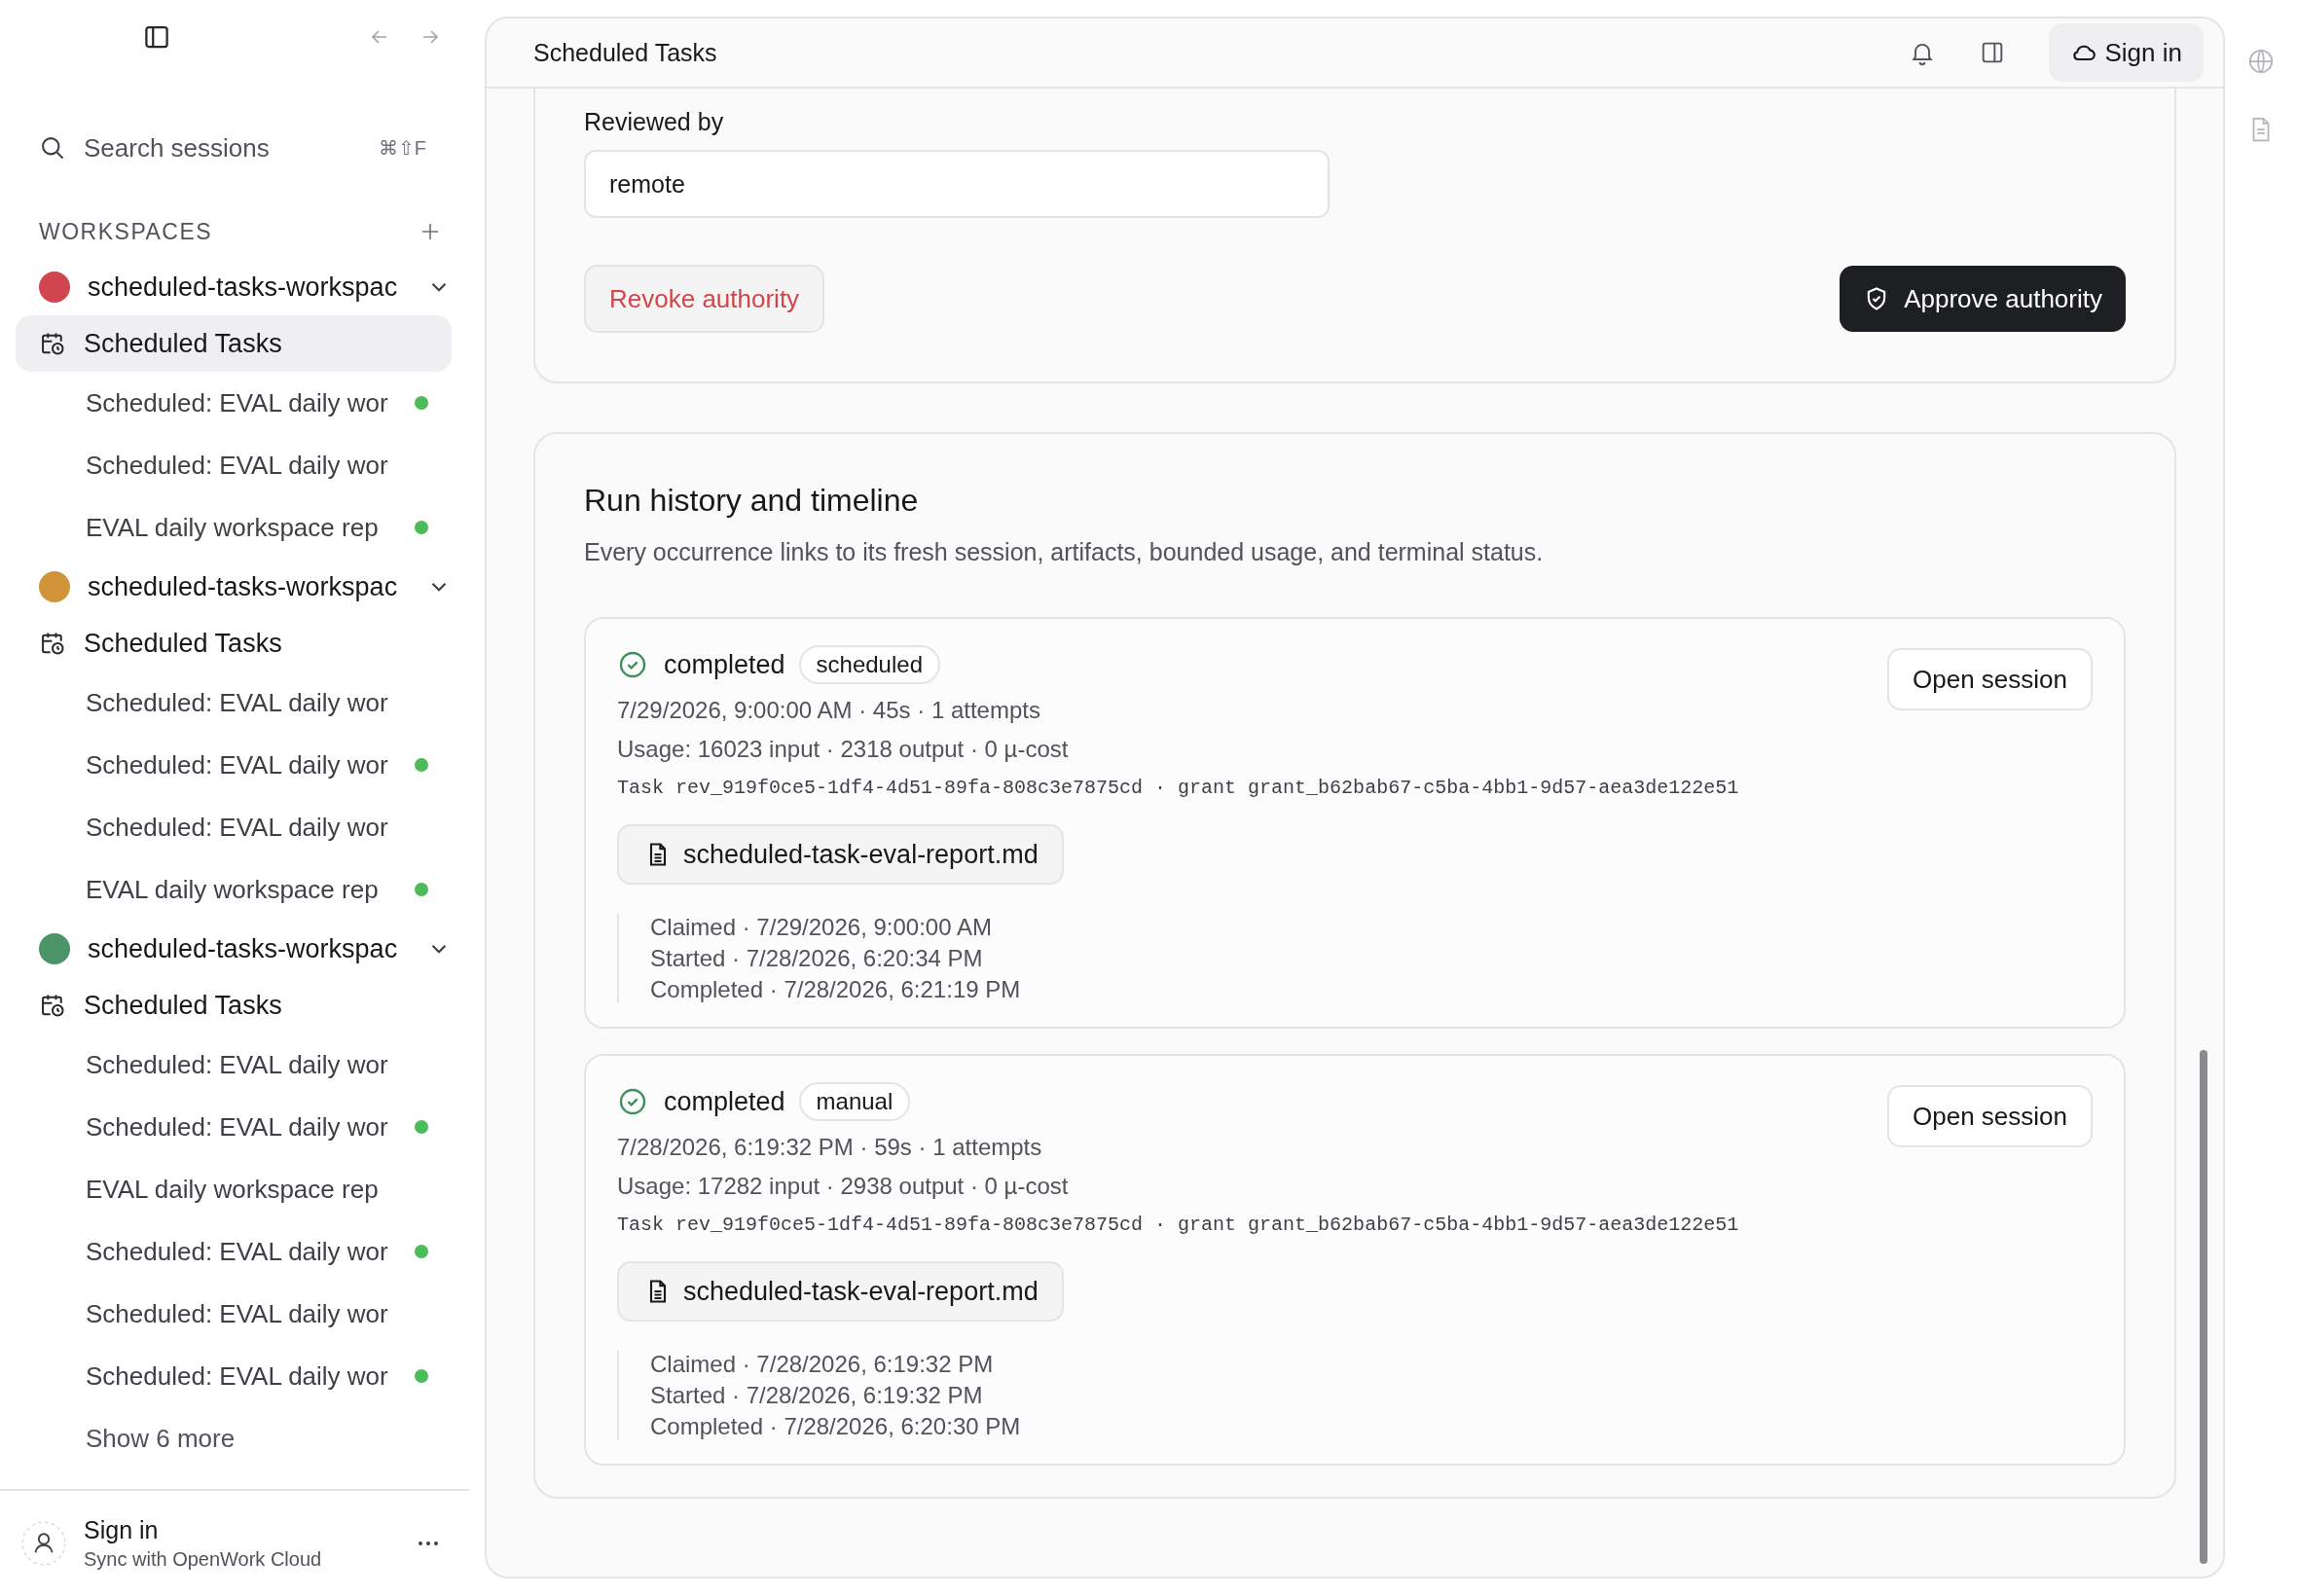  I want to click on timeline-entry: Claimed · 7/29/2026, 9:00:00 AM, so click(821, 927).